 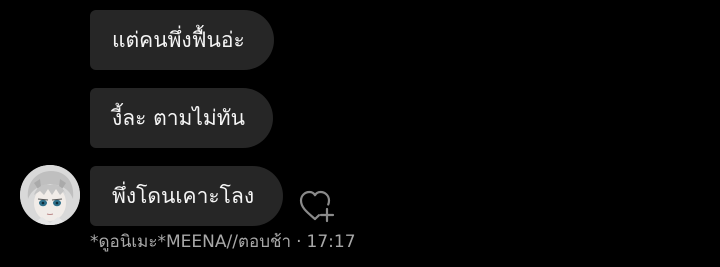 What do you see at coordinates (178, 40) in the screenshot?
I see `message-text: แต่คนพึ่งฟื้นอ่ะ` at bounding box center [178, 40].